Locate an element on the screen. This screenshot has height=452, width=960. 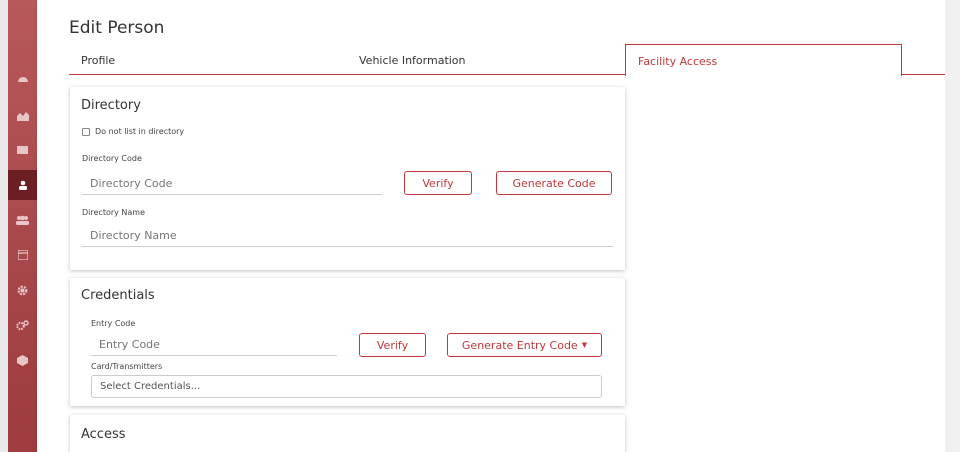
caret-down-icon: ▼ is located at coordinates (584, 345).